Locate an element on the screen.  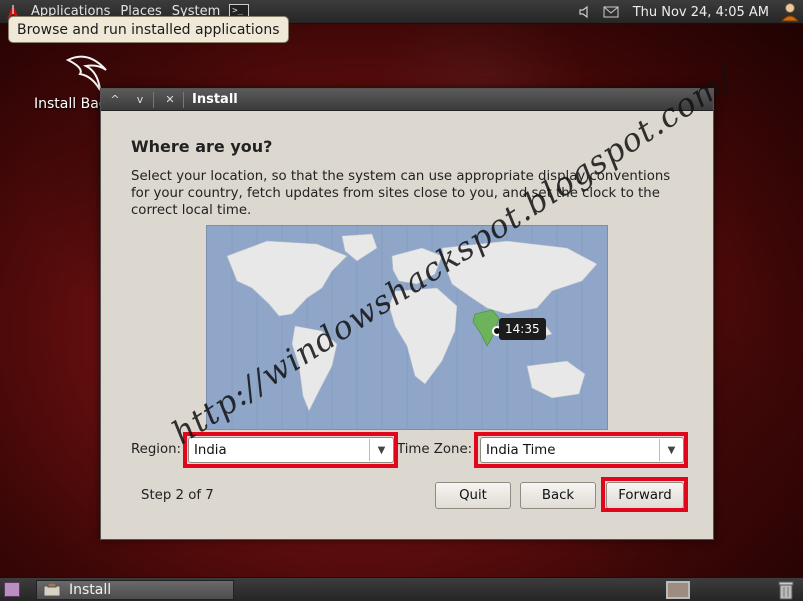
chevron-up-icon: ^ is located at coordinates (115, 100).